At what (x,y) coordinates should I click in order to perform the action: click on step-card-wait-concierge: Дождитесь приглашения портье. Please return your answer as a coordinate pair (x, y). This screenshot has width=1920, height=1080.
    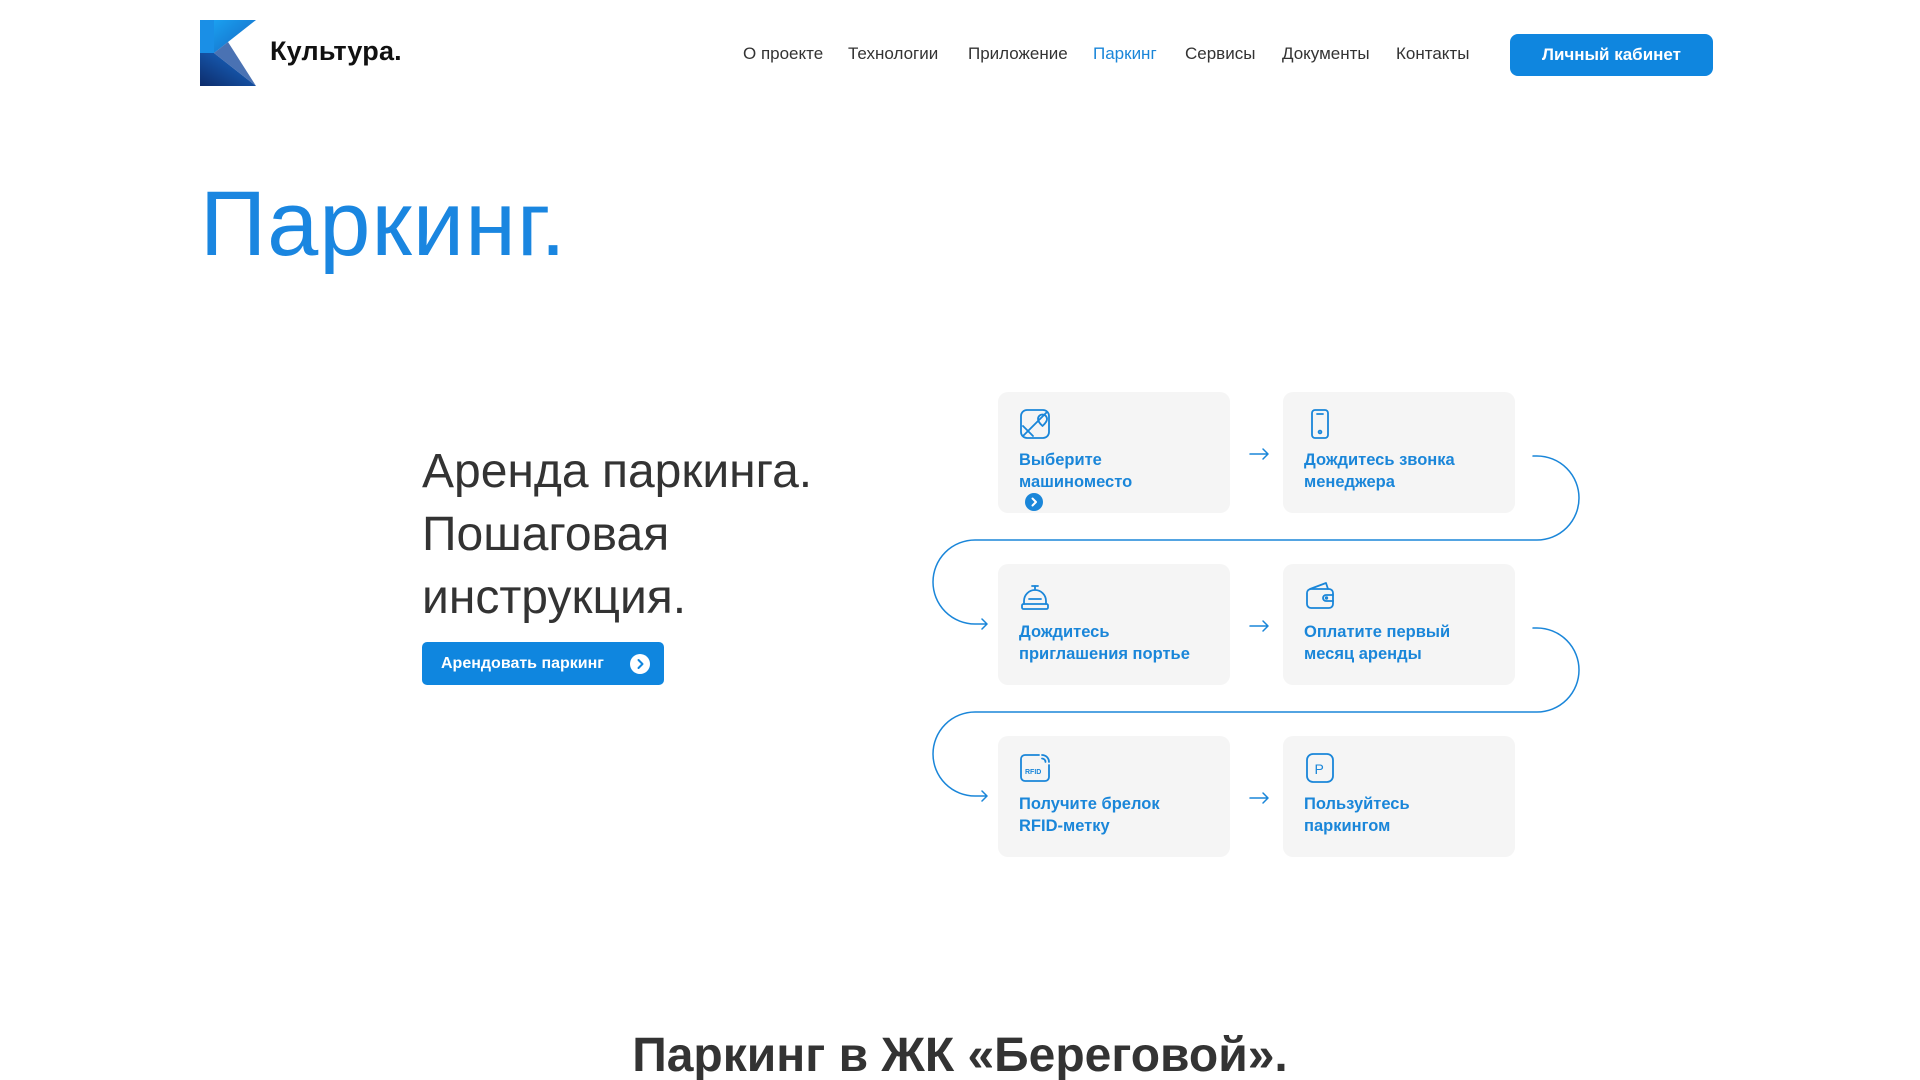
    Looking at the image, I should click on (1114, 624).